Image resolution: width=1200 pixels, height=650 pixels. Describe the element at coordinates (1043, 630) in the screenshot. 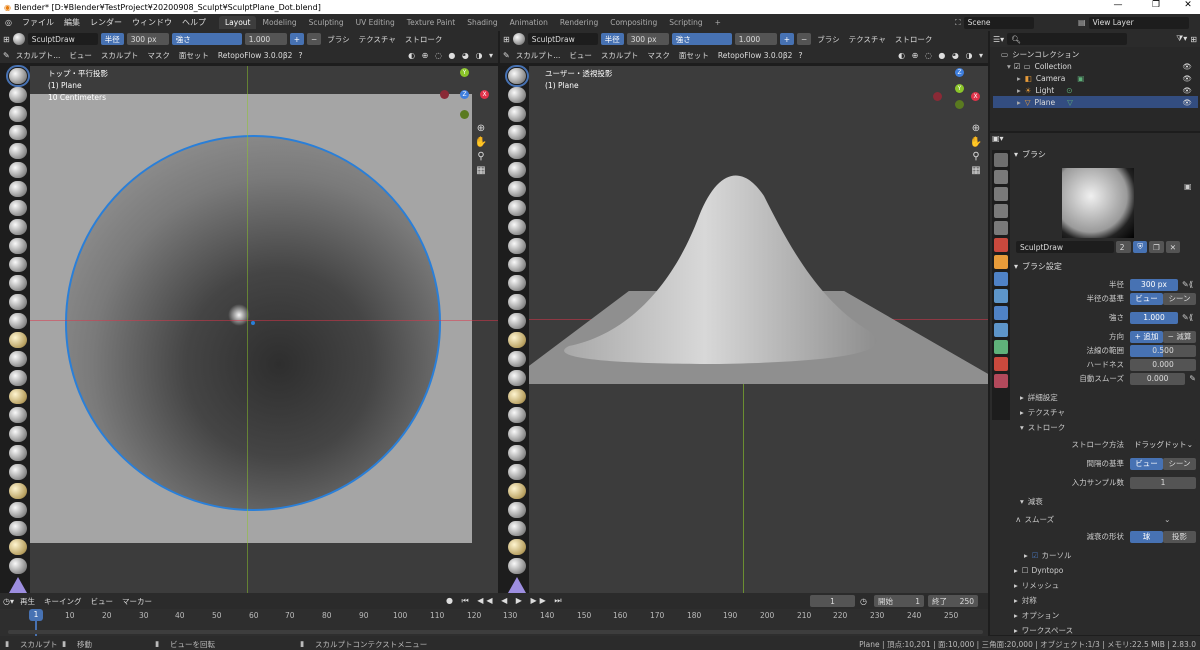

I see `workspace-subpanel: ▸ ワークスペース` at that location.